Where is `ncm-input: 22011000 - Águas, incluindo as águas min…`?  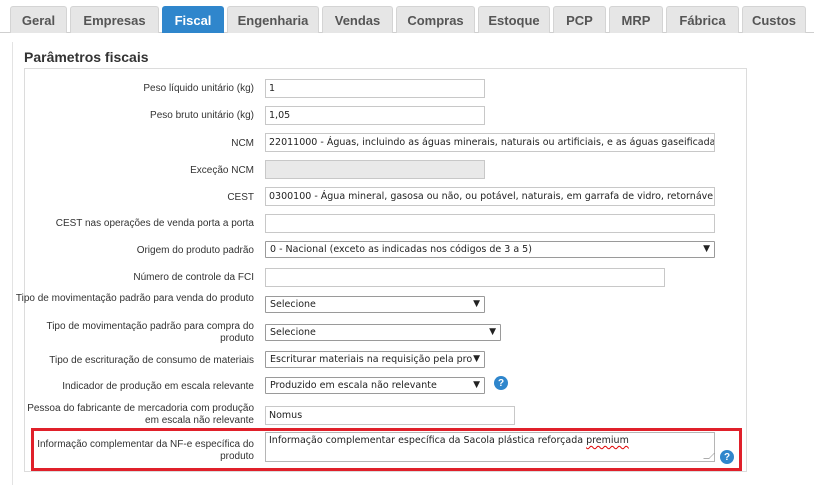
ncm-input: 22011000 - Águas, incluindo as águas min… is located at coordinates (490, 142).